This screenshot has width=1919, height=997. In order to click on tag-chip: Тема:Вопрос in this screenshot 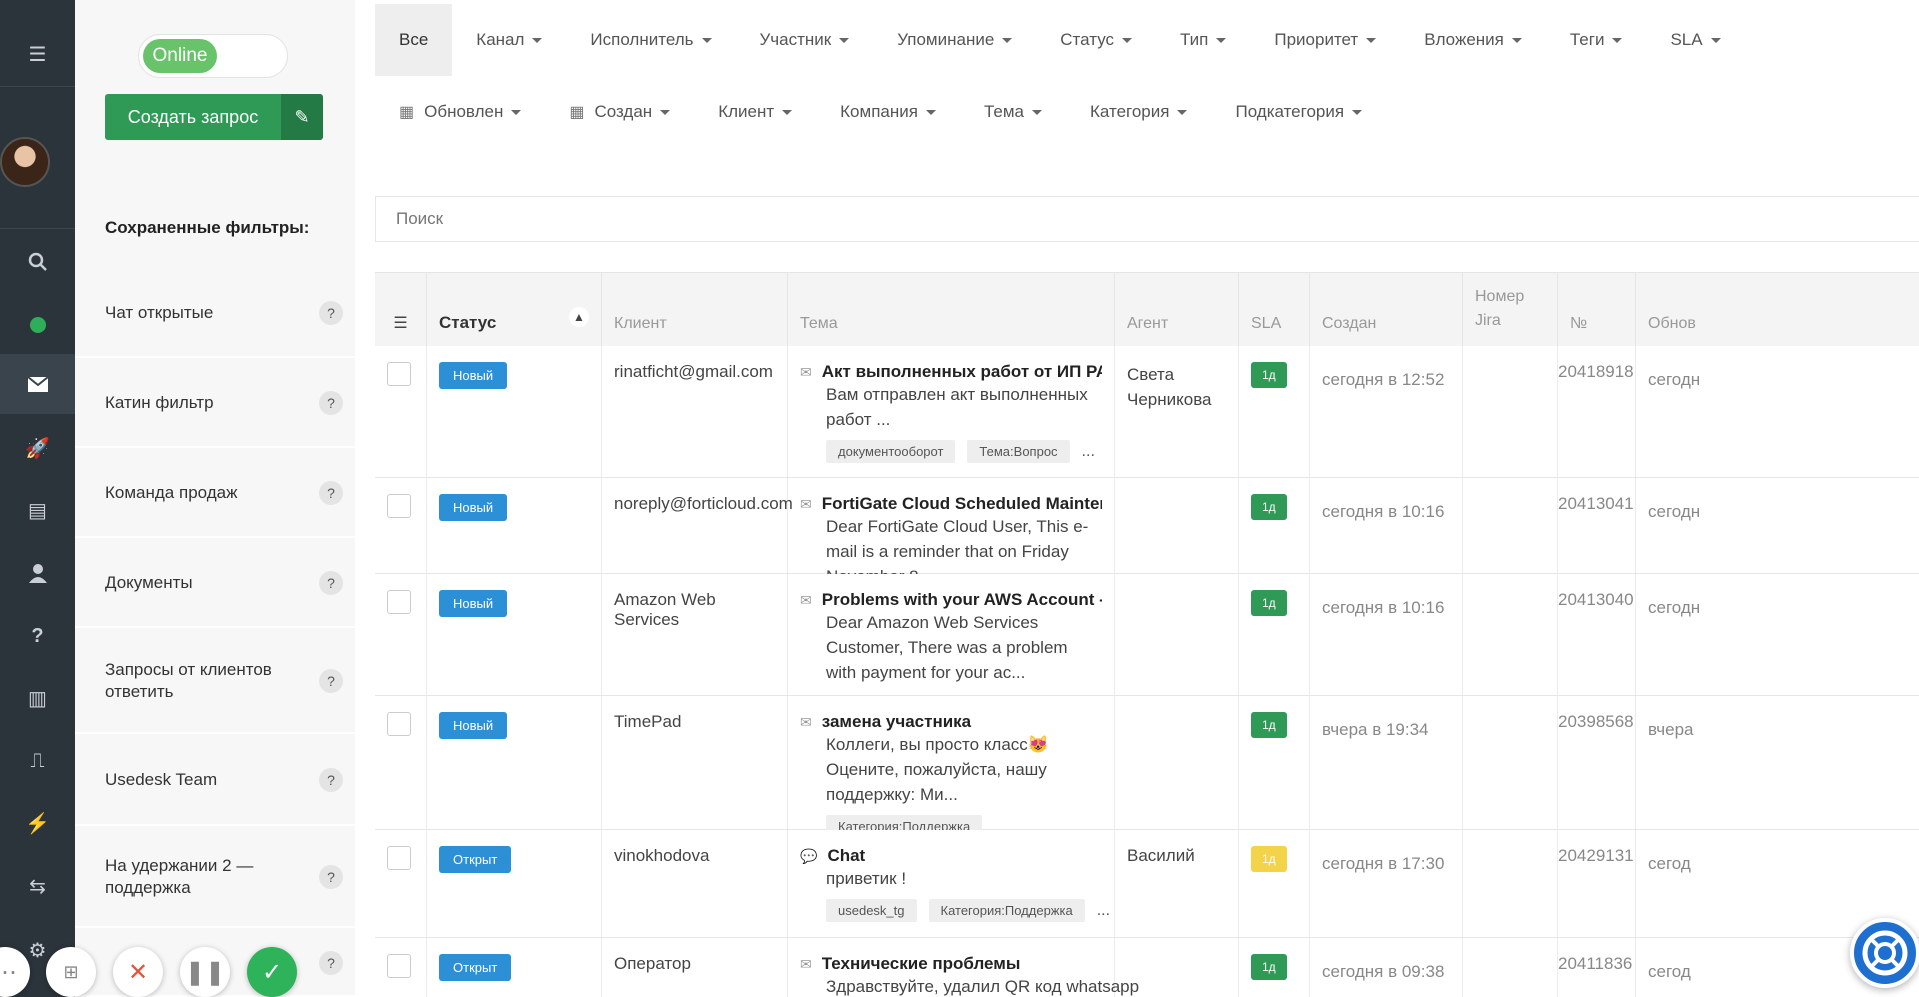, I will do `click(1018, 451)`.